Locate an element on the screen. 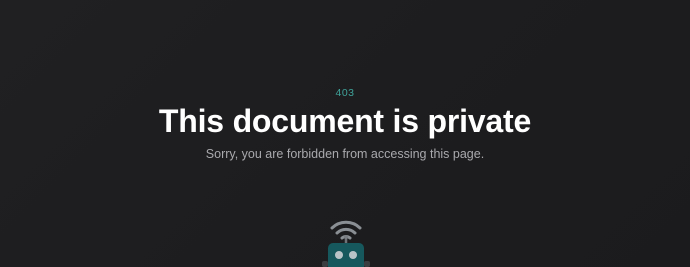 This screenshot has height=267, width=690. robot-arm-right is located at coordinates (367, 264).